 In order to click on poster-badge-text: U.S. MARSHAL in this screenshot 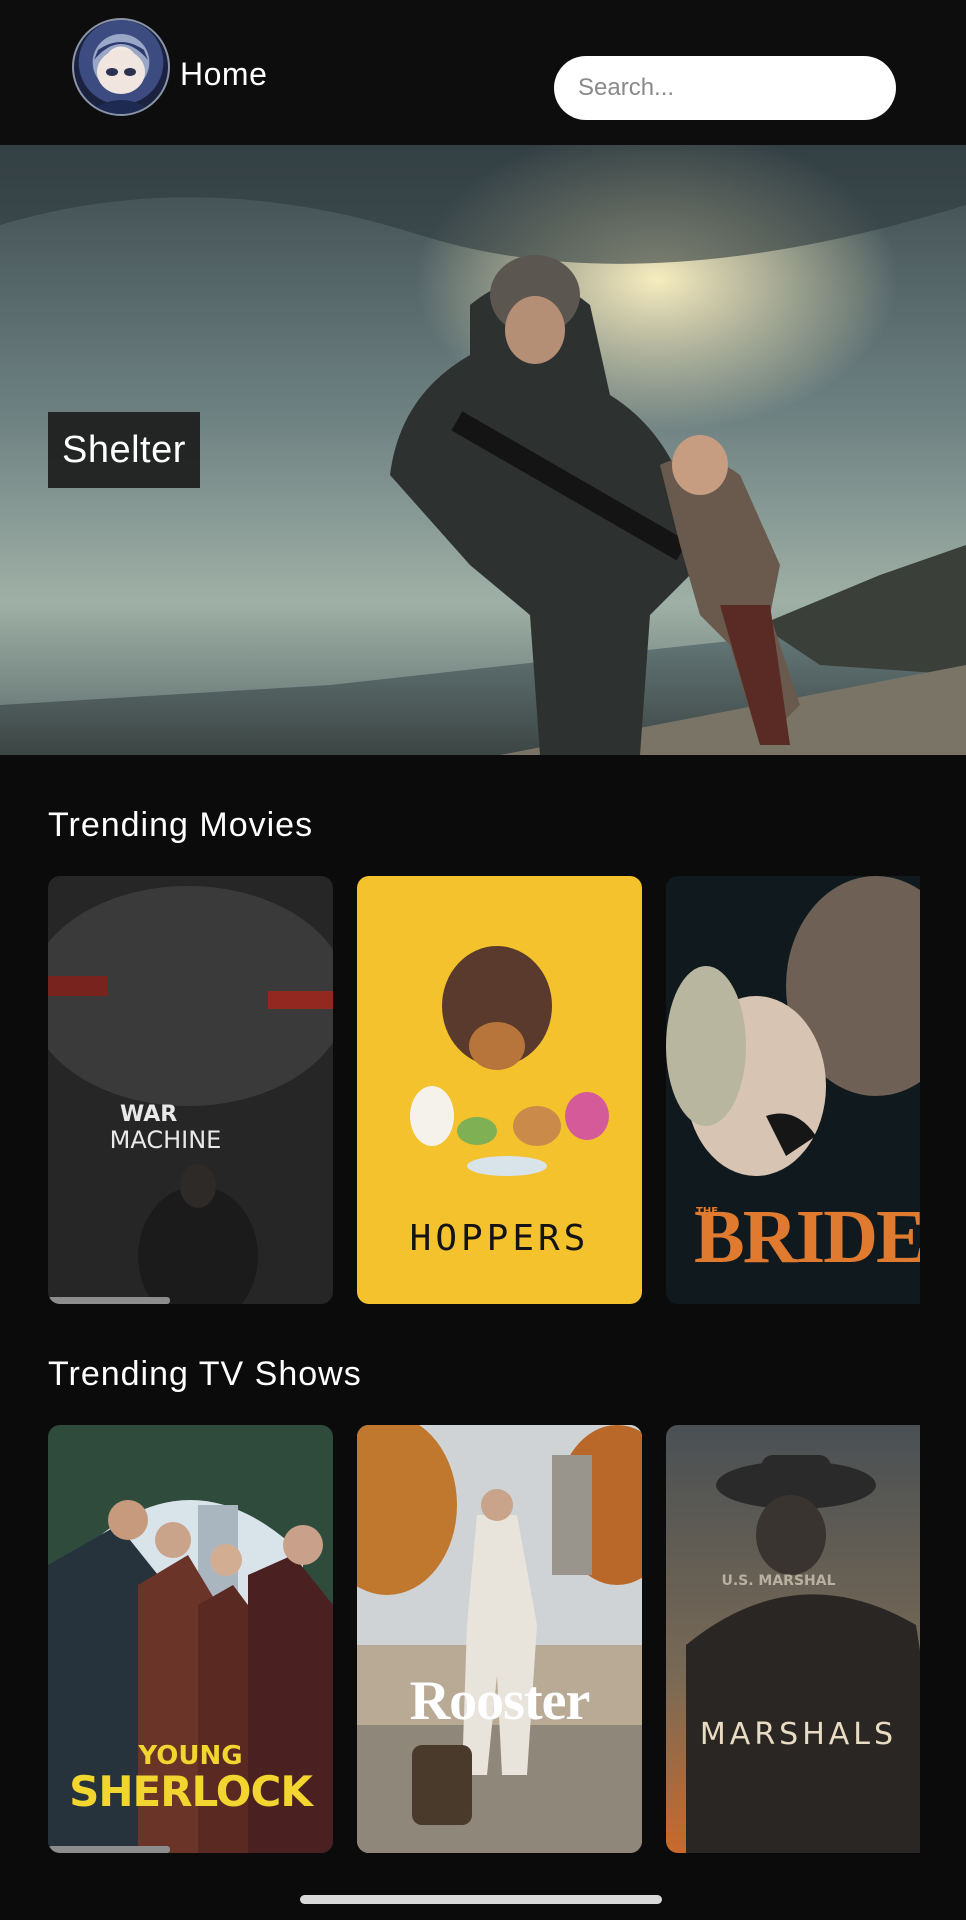, I will do `click(778, 1581)`.